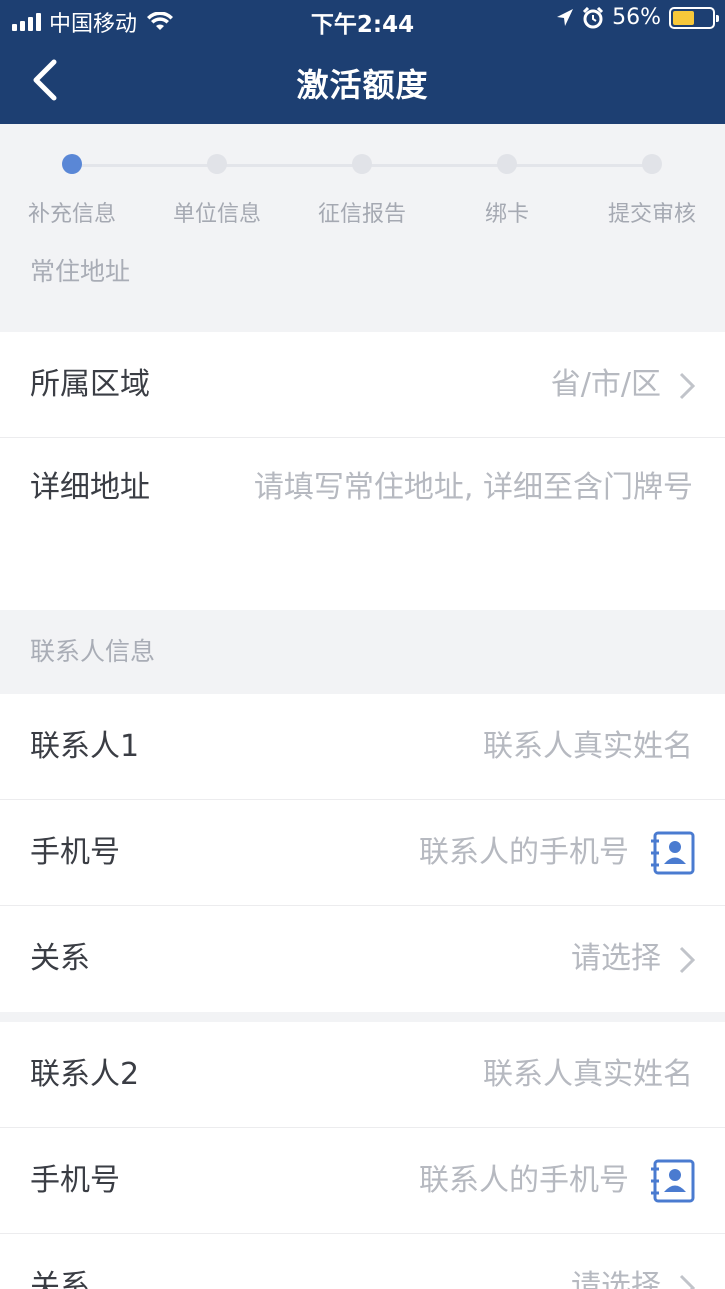 The height and width of the screenshot is (1289, 725). What do you see at coordinates (362, 747) in the screenshot?
I see `contact-1-name-row: 联系人1 联系人真实姓名` at bounding box center [362, 747].